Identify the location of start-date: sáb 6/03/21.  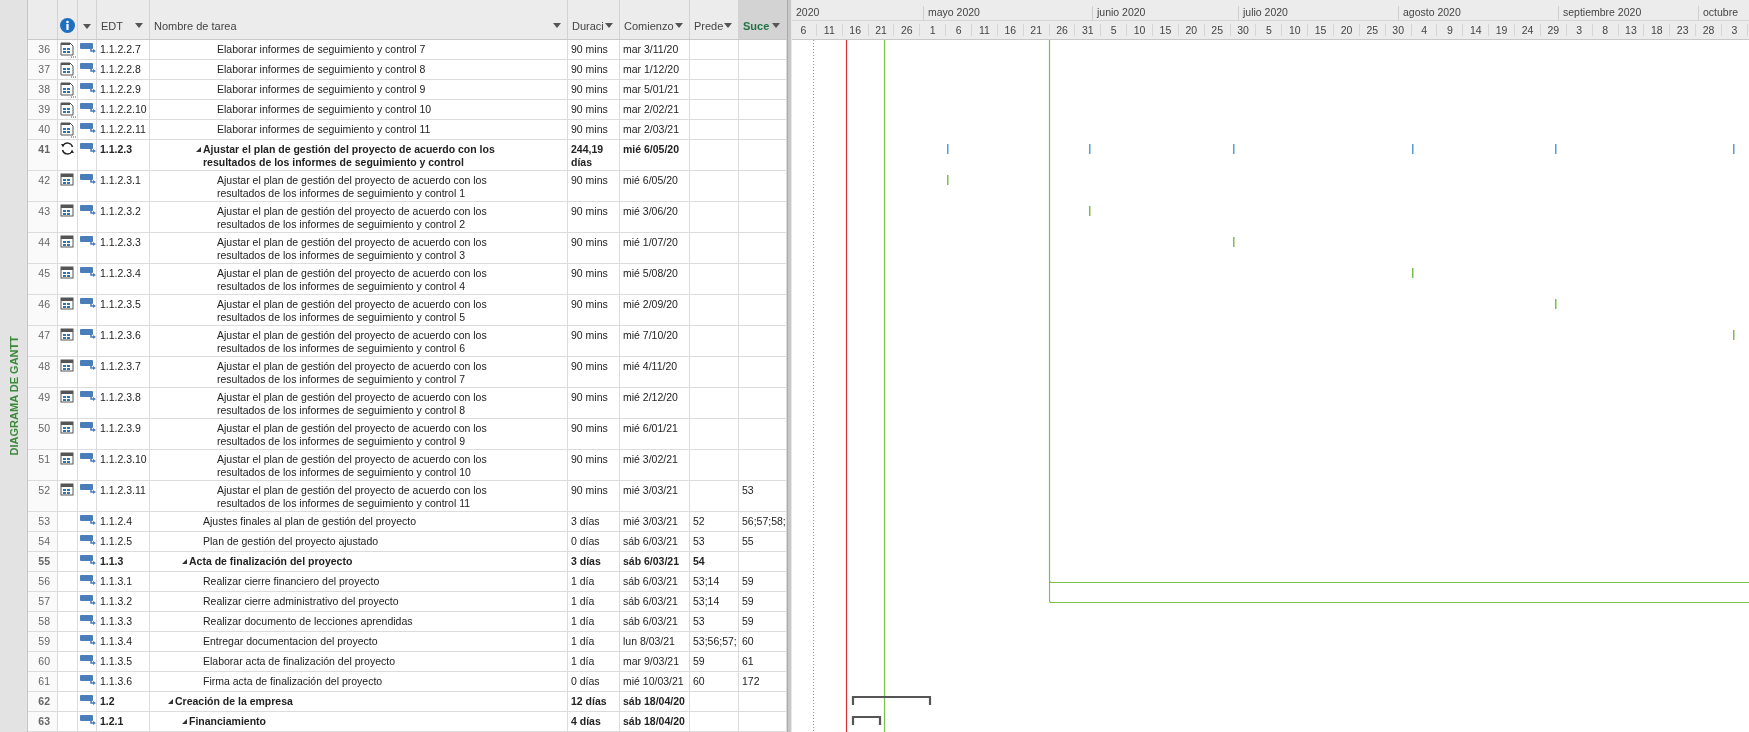
(655, 621).